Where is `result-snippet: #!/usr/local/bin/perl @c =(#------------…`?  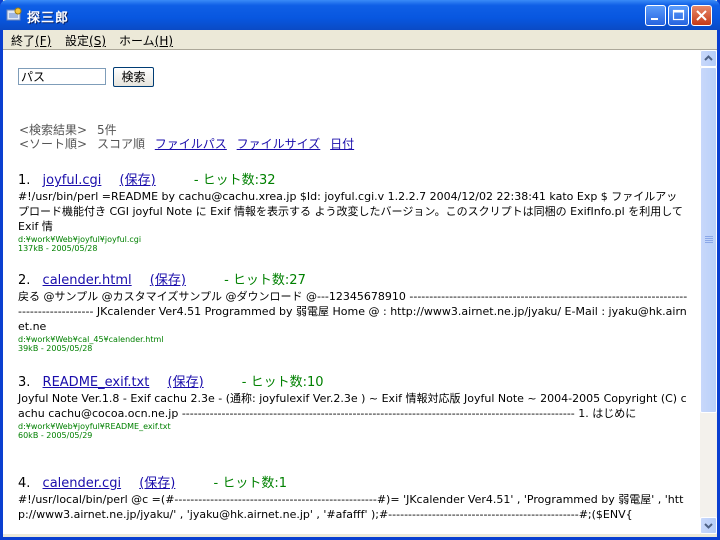 result-snippet: #!/usr/local/bin/perl @c =(#------------… is located at coordinates (351, 507).